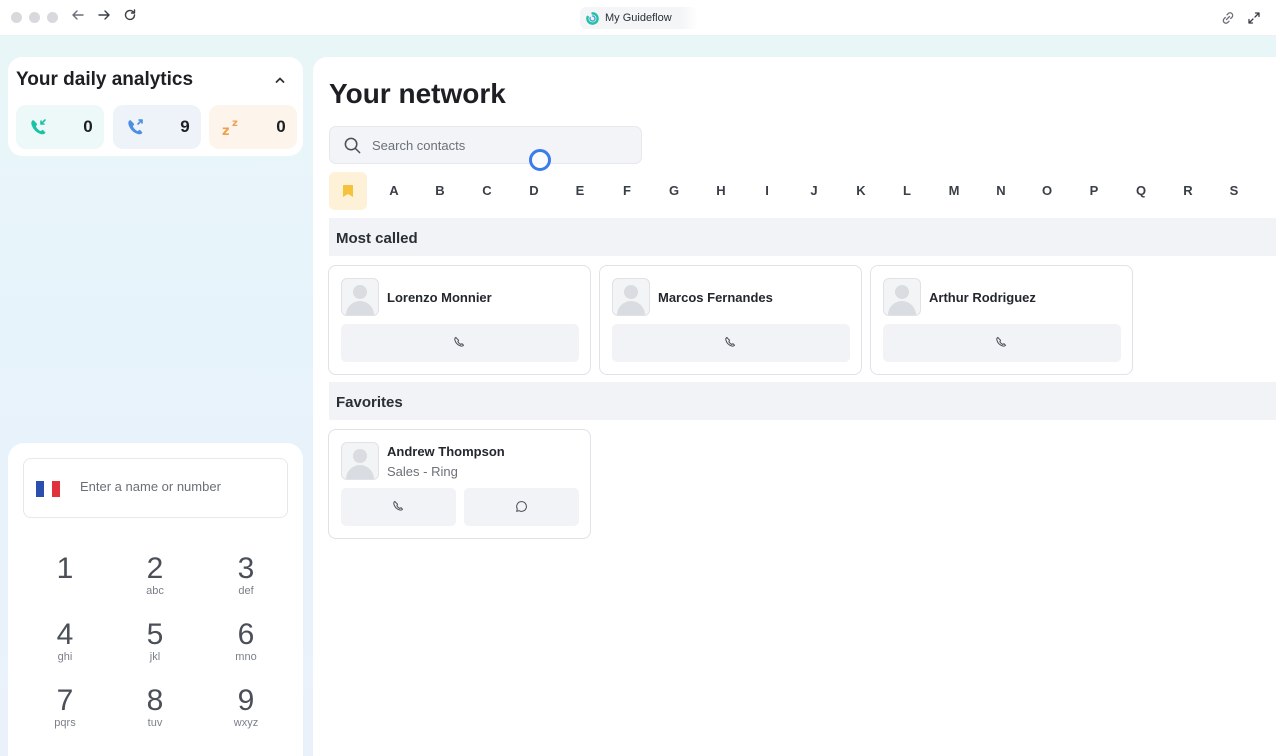  I want to click on letter-filter-h: H, so click(721, 190).